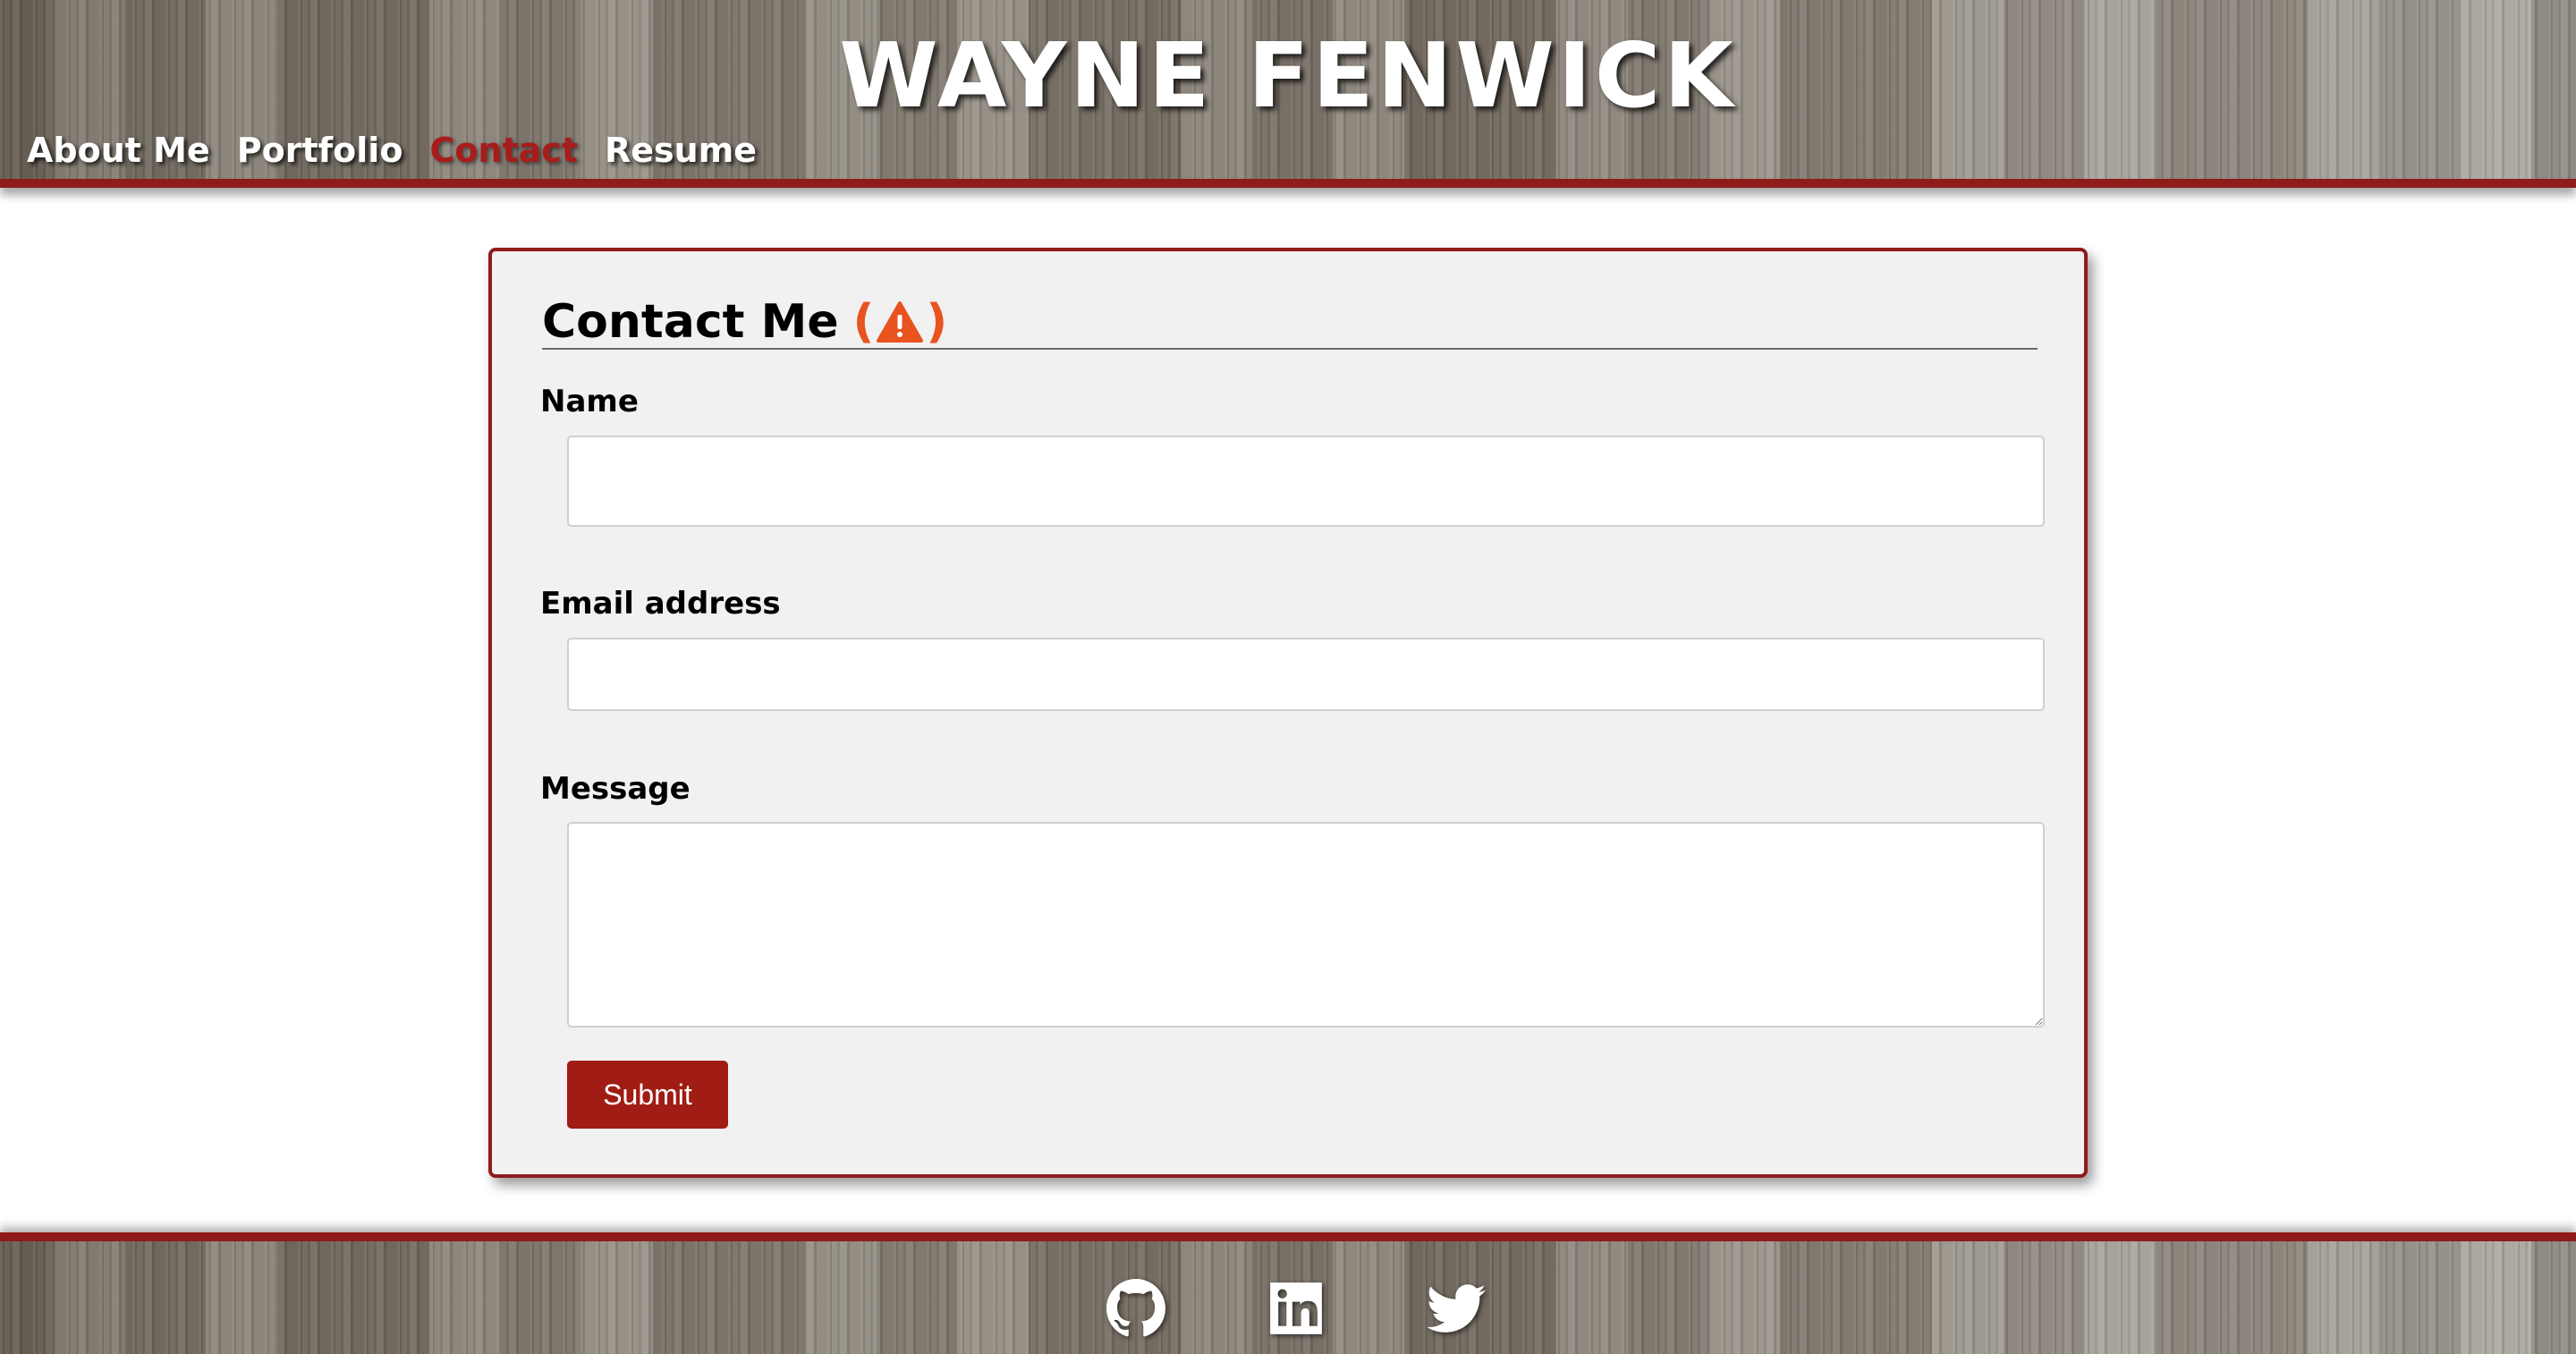 The height and width of the screenshot is (1354, 2576). Describe the element at coordinates (118, 150) in the screenshot. I see `nav-about-me: About Me` at that location.